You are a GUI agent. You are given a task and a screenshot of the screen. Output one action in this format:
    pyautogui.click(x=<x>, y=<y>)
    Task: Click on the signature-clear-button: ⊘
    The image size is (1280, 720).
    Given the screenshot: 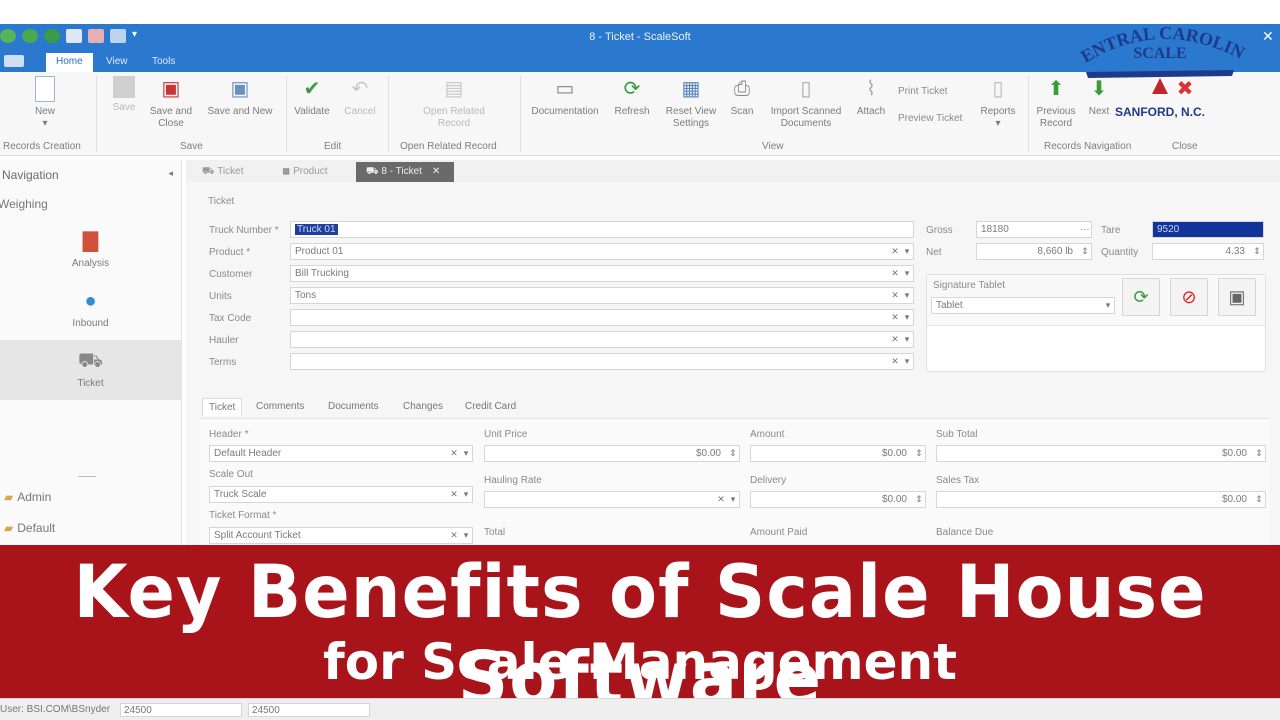 What is the action you would take?
    pyautogui.click(x=1189, y=297)
    